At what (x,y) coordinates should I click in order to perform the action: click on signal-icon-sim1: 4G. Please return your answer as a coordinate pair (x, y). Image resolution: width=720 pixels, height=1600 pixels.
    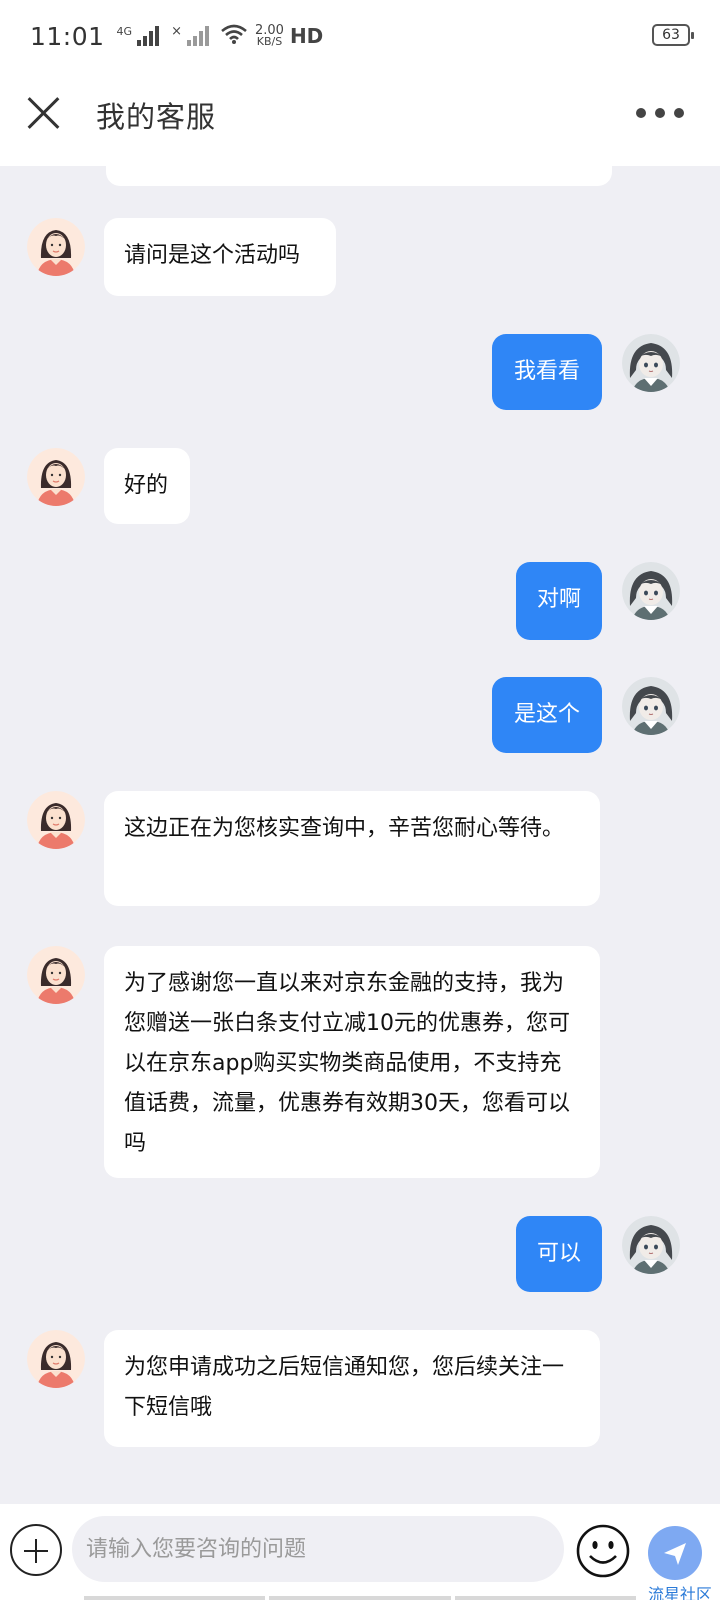
    Looking at the image, I should click on (138, 36).